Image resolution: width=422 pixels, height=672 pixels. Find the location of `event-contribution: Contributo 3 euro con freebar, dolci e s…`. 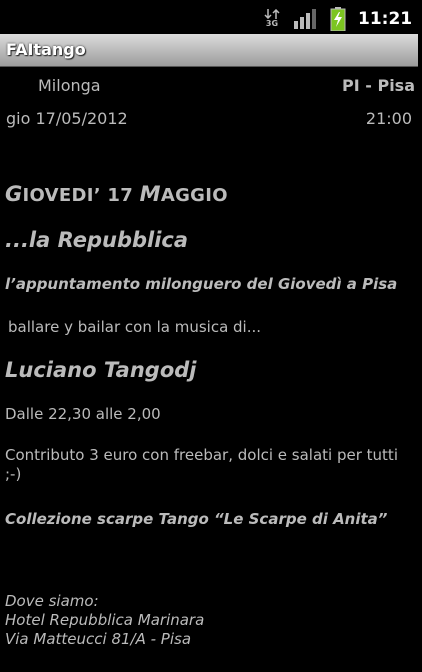

event-contribution: Contributo 3 euro con freebar, dolci e s… is located at coordinates (201, 464).